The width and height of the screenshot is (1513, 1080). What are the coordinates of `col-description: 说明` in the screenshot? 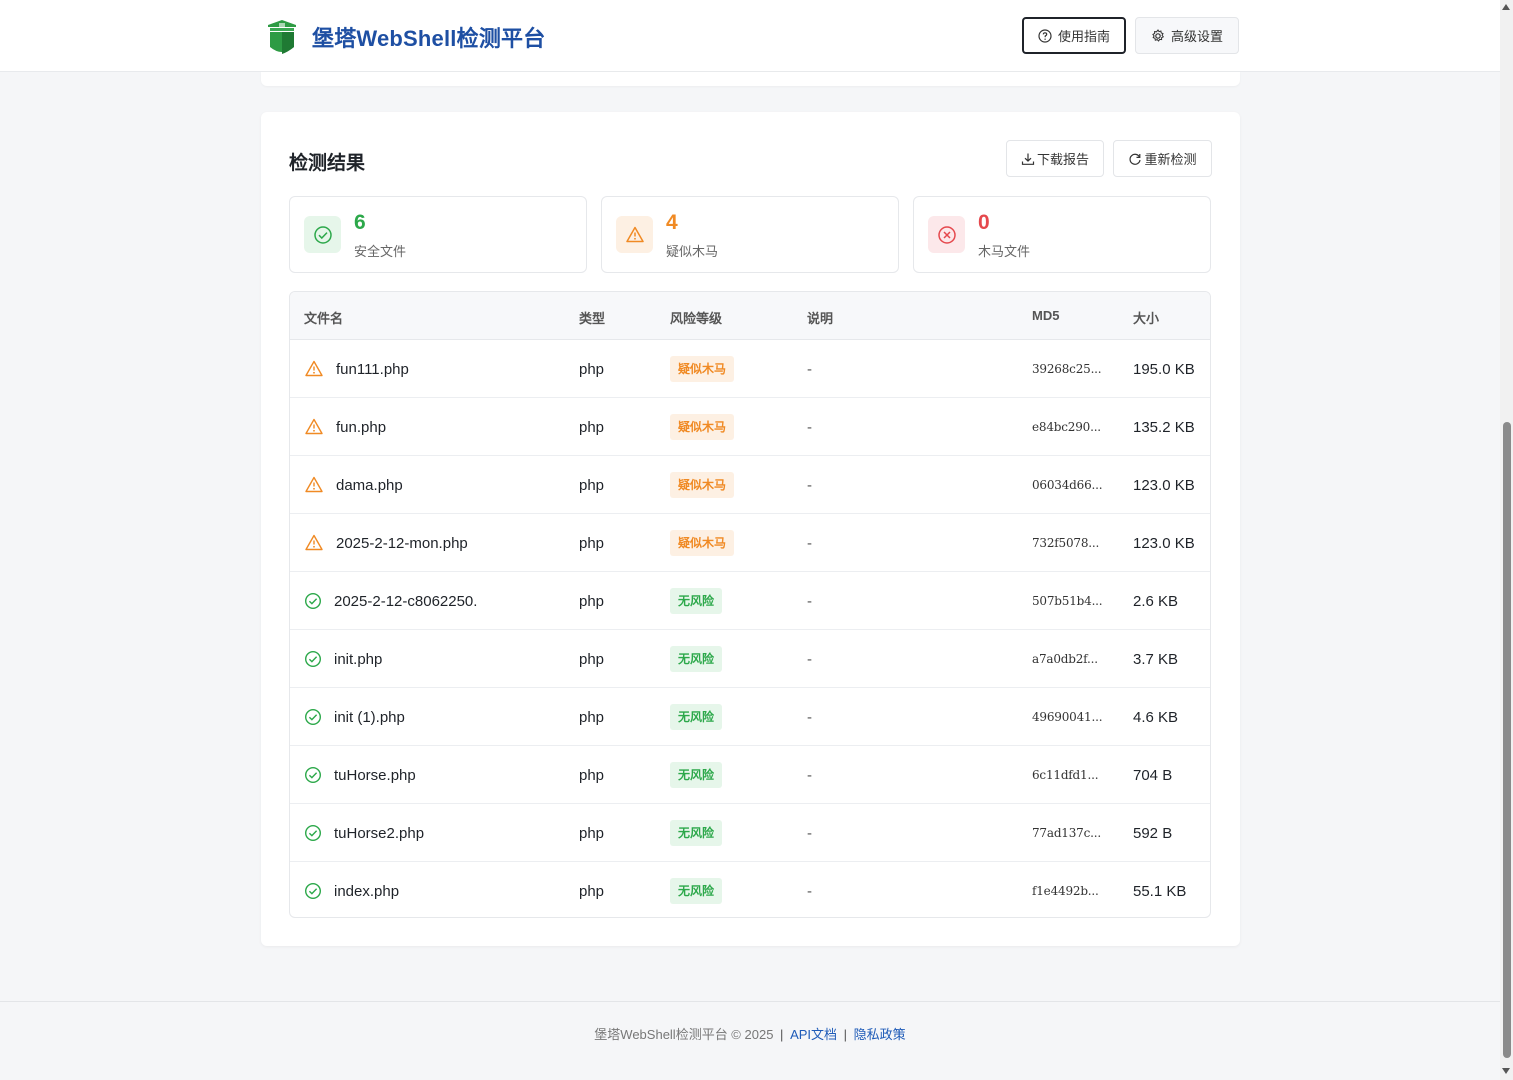 It's located at (820, 317).